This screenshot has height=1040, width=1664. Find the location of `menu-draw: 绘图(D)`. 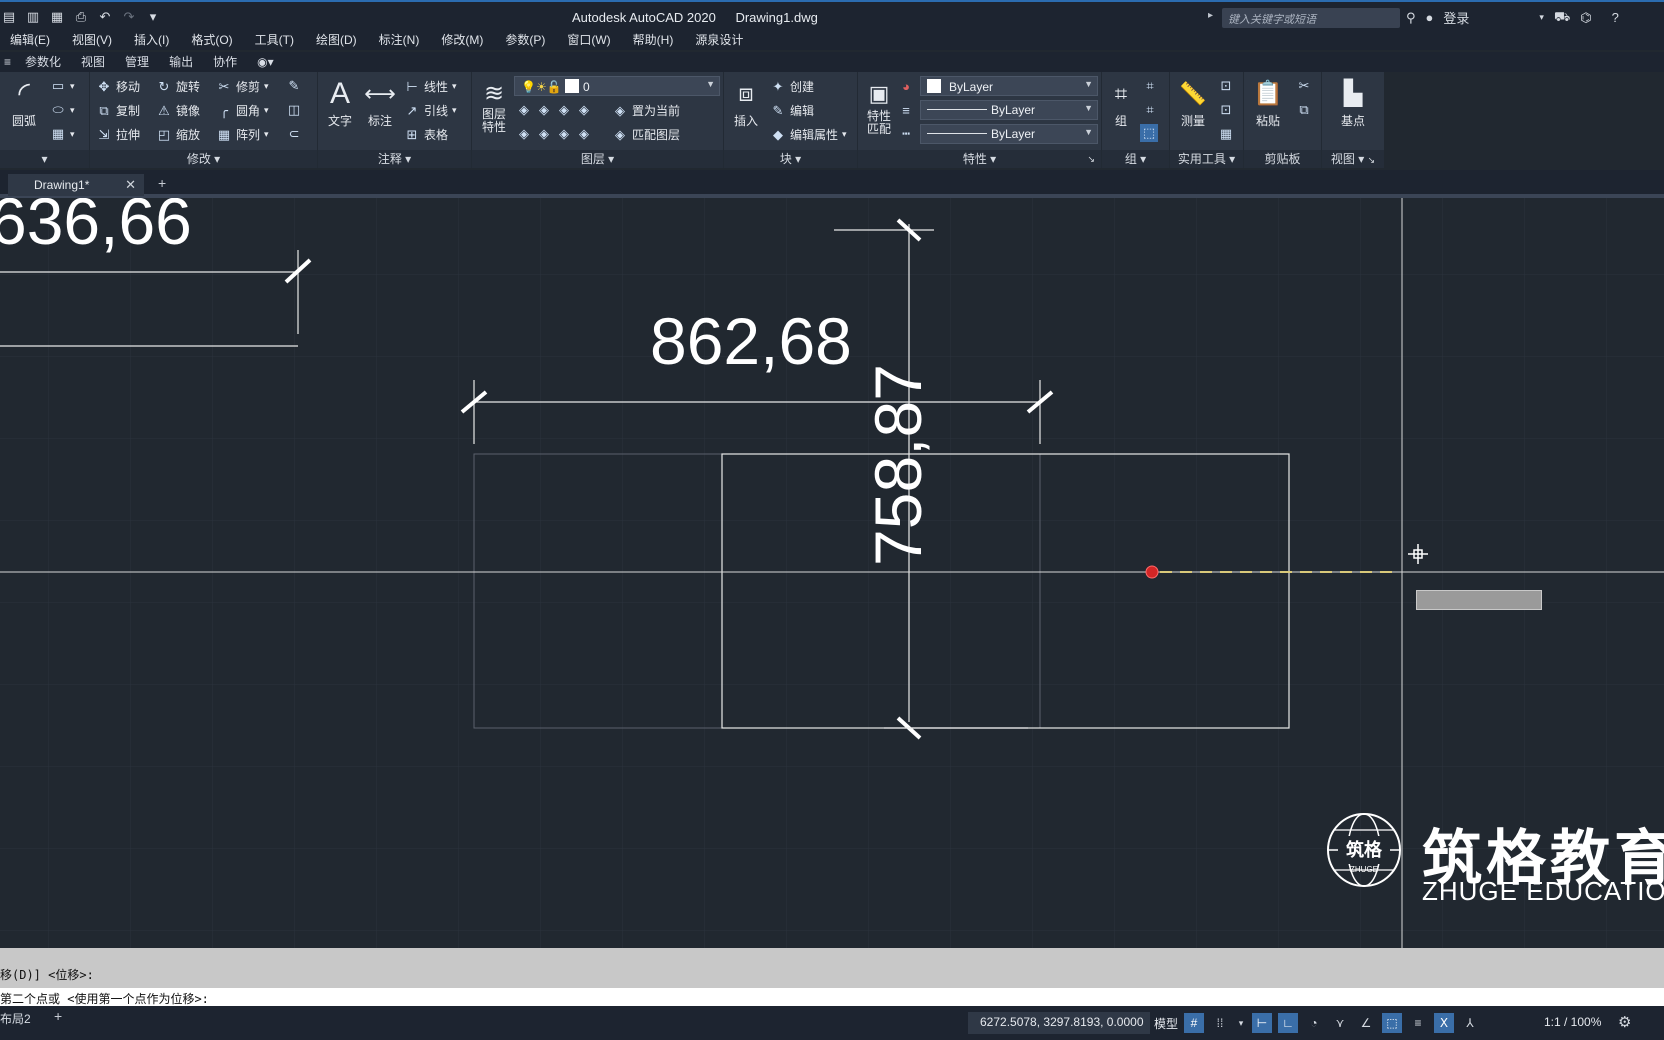

menu-draw: 绘图(D) is located at coordinates (337, 41).